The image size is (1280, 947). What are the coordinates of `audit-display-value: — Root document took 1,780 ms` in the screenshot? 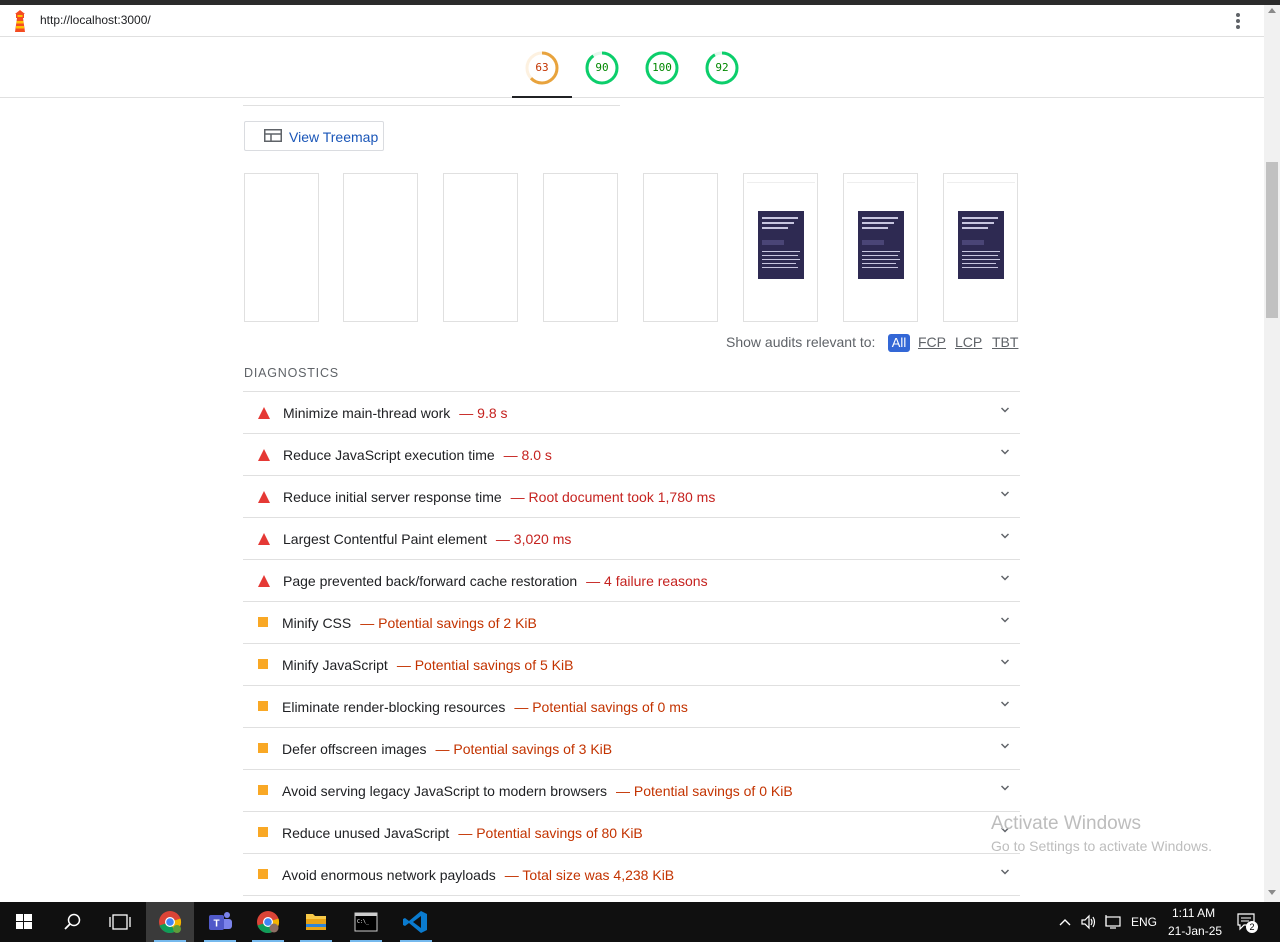 It's located at (613, 497).